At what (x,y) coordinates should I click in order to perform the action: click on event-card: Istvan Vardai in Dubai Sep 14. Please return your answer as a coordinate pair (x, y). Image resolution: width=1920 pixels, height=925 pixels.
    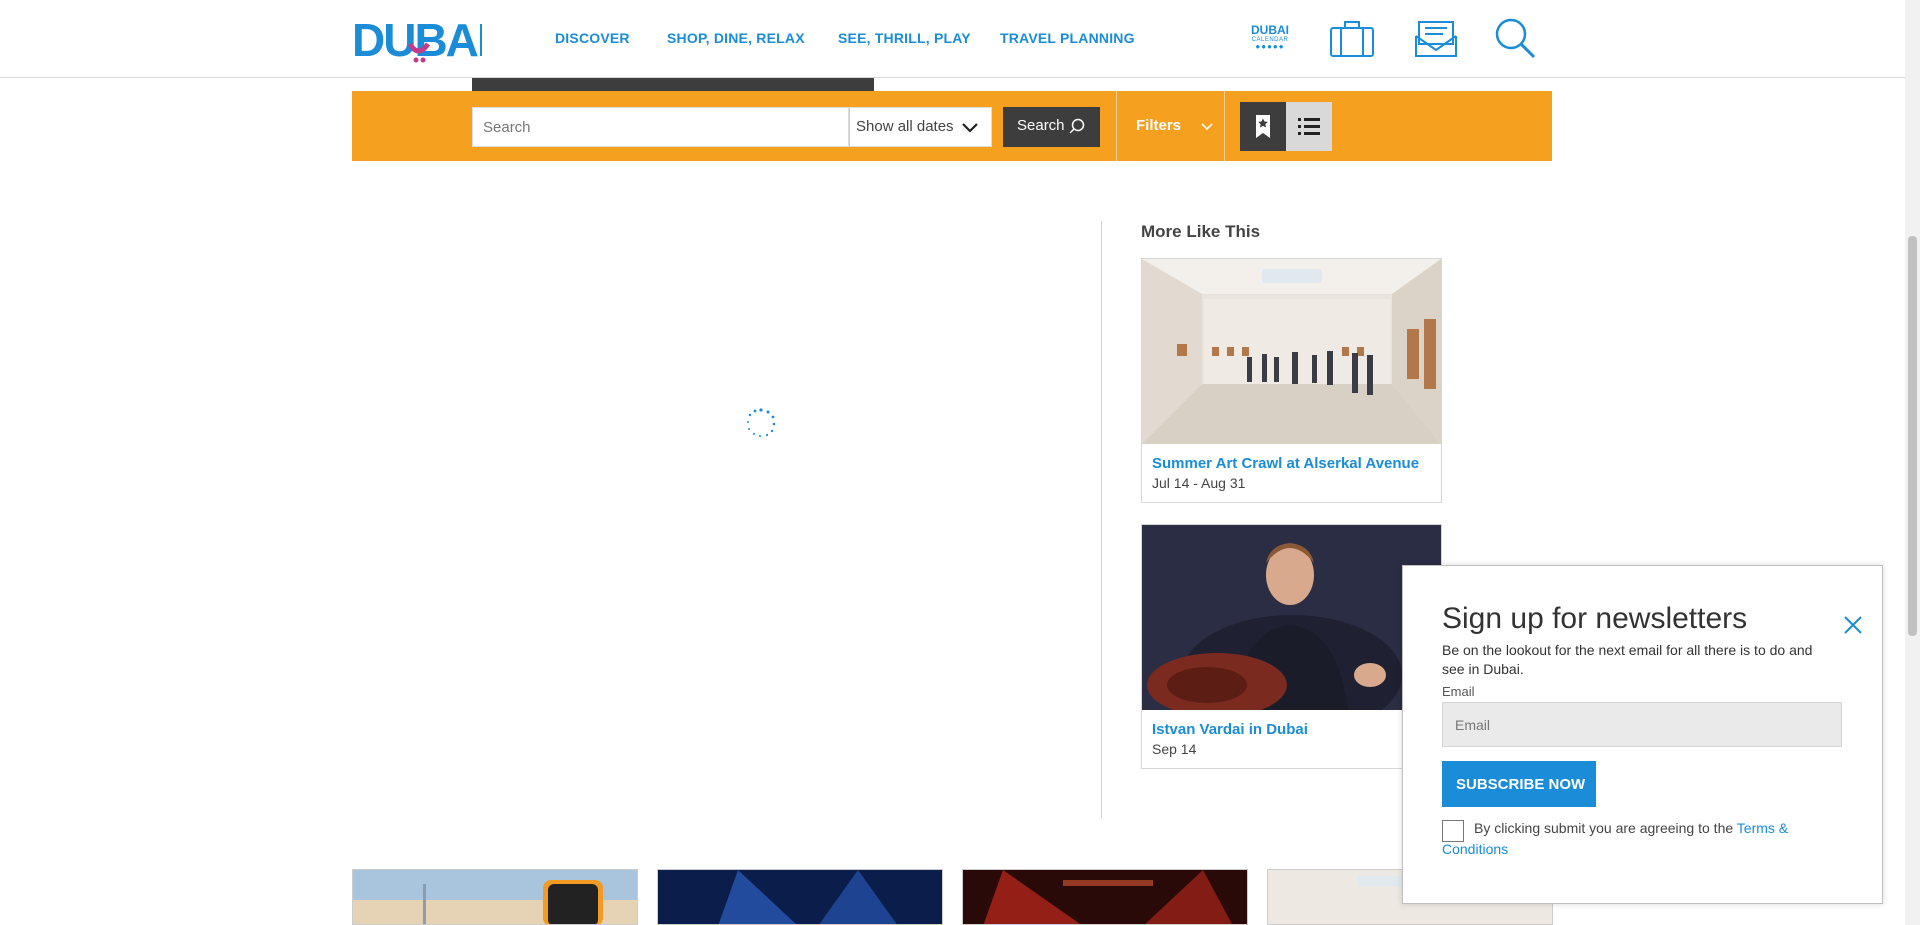
    Looking at the image, I should click on (1291, 646).